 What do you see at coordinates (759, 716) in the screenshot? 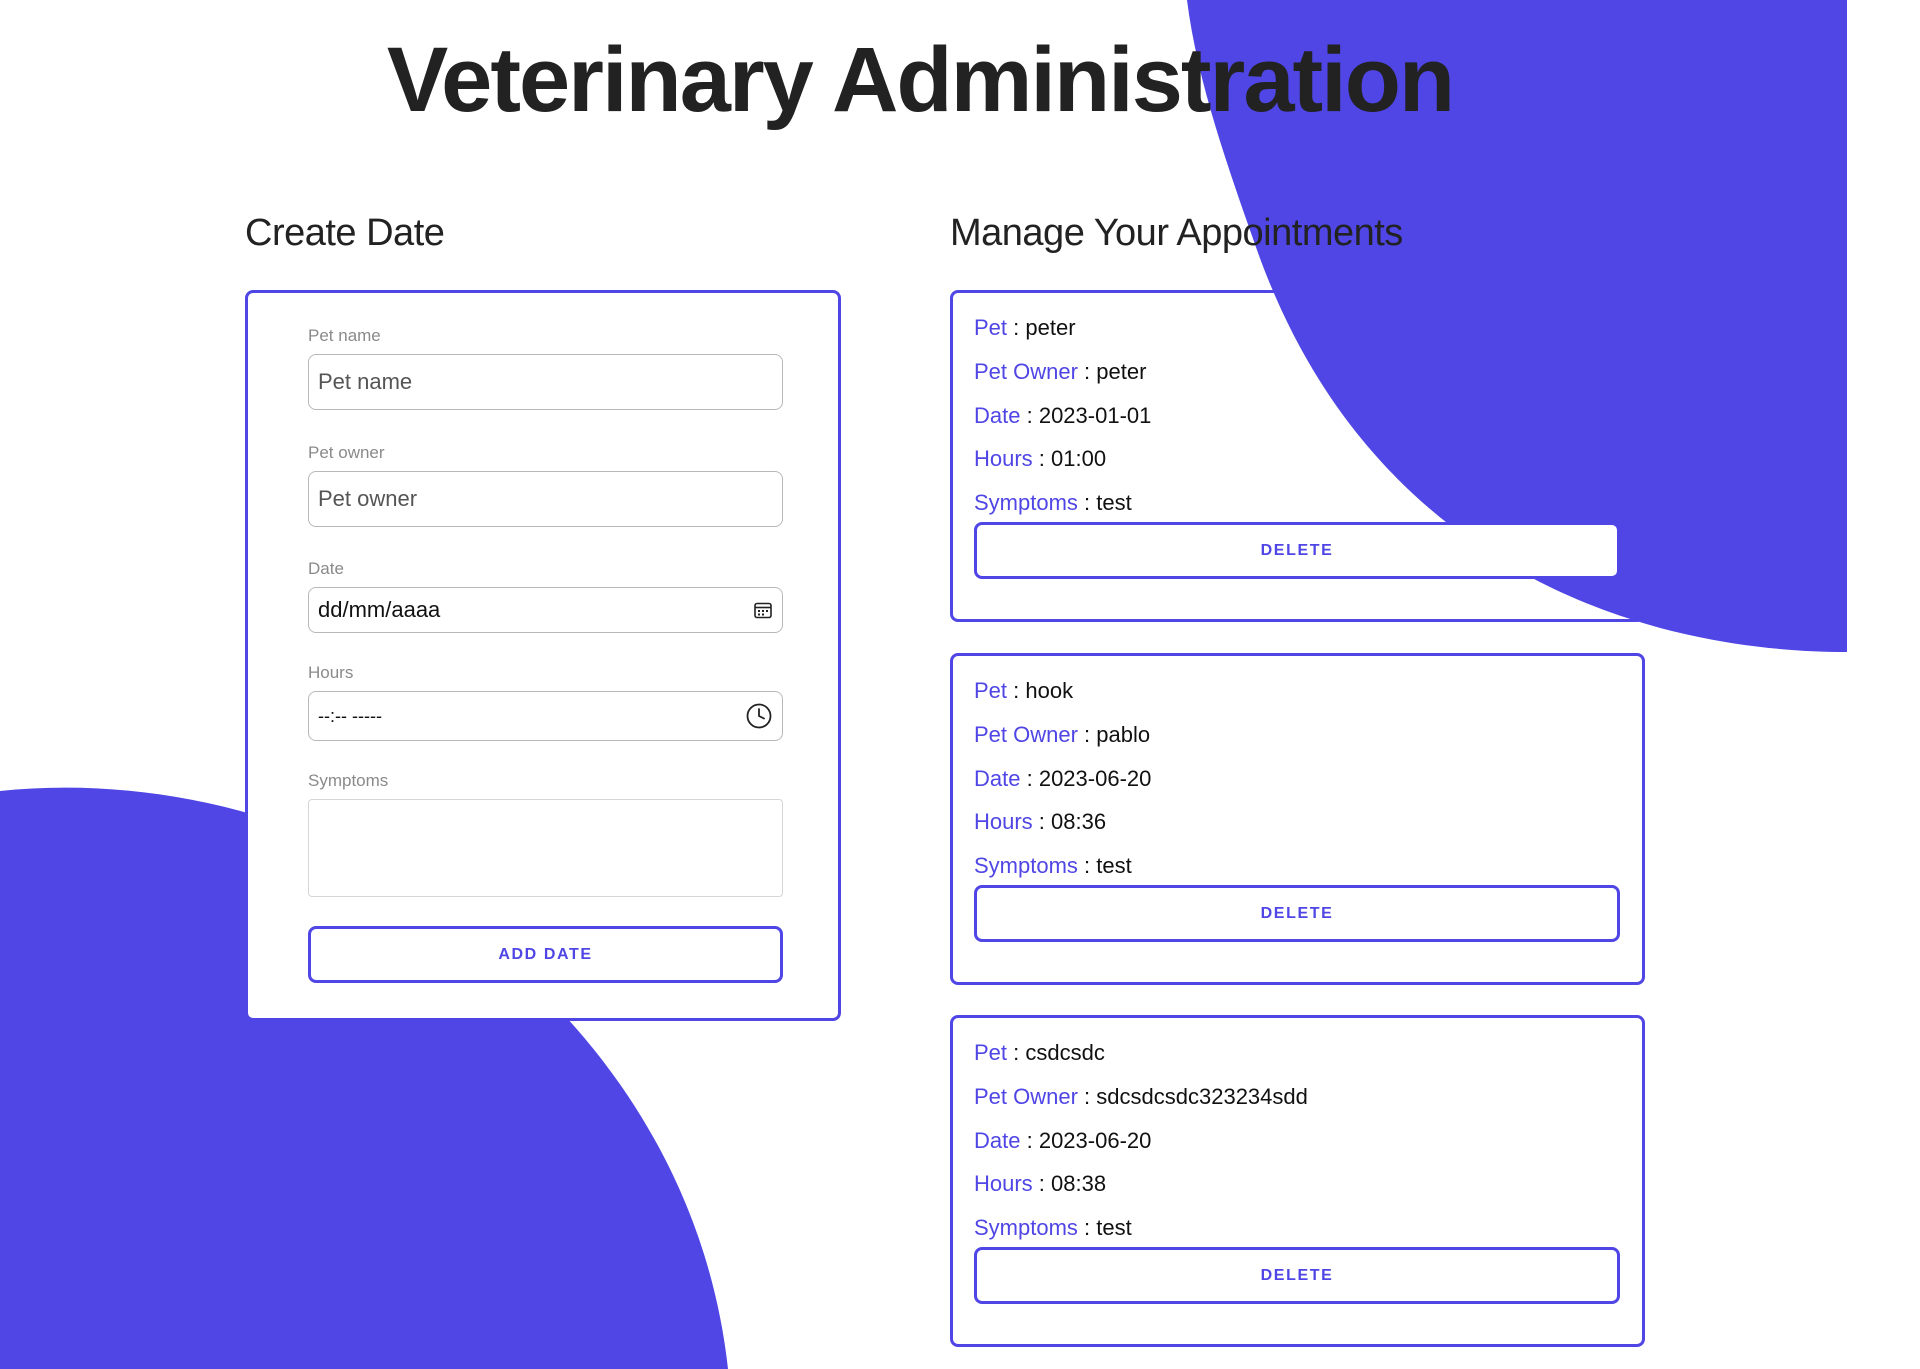
I see `clock-icon` at bounding box center [759, 716].